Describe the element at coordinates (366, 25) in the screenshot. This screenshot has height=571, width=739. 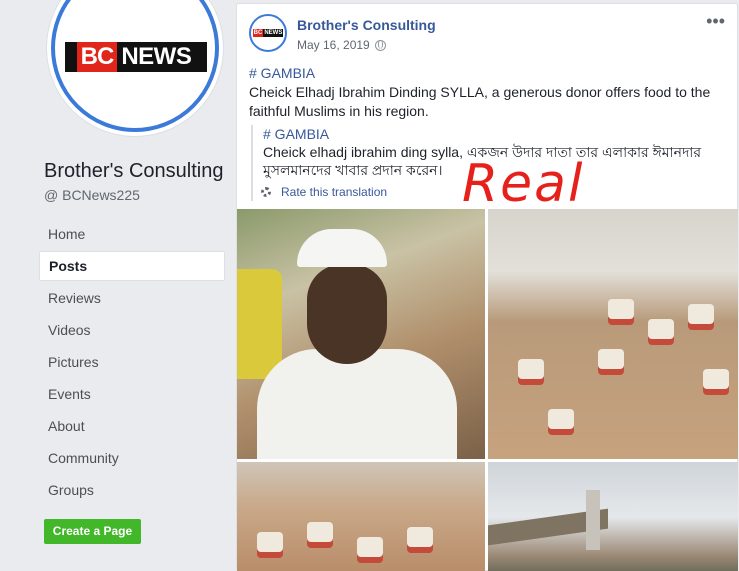
I see `post-author: Brother's Consulting` at that location.